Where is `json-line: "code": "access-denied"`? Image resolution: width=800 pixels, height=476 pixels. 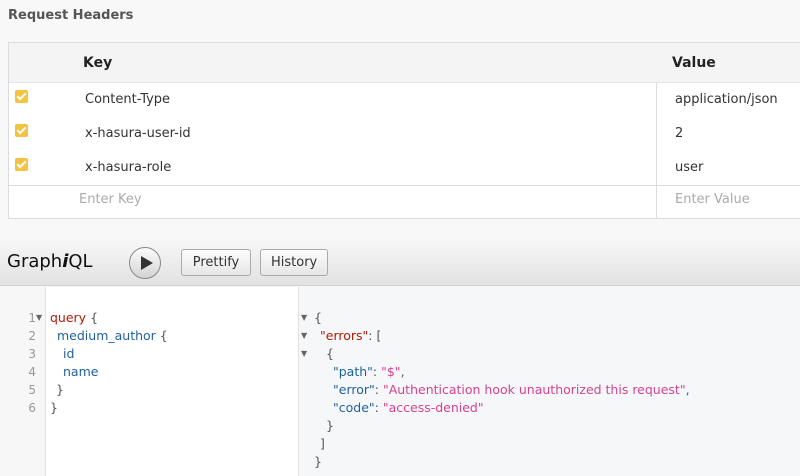
json-line: "code": "access-denied" is located at coordinates (408, 408).